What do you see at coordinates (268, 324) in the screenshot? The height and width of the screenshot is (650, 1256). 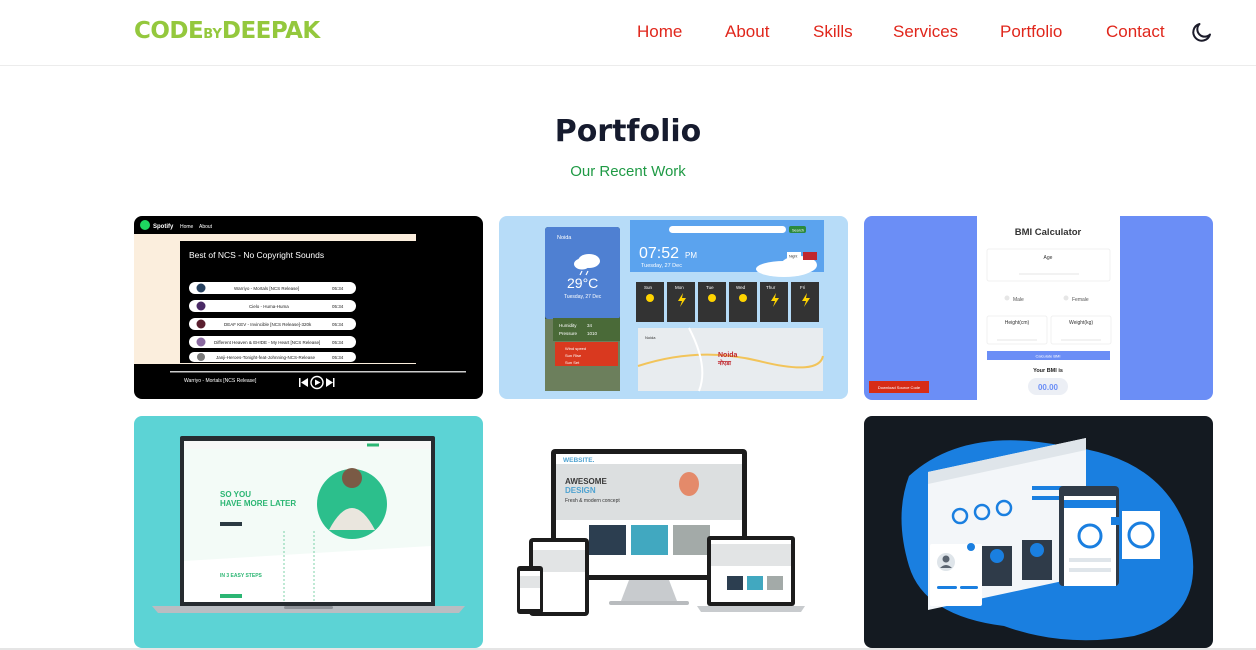 I see `song-title: DEAF KEV - Invincible [NCS Release]-320k` at bounding box center [268, 324].